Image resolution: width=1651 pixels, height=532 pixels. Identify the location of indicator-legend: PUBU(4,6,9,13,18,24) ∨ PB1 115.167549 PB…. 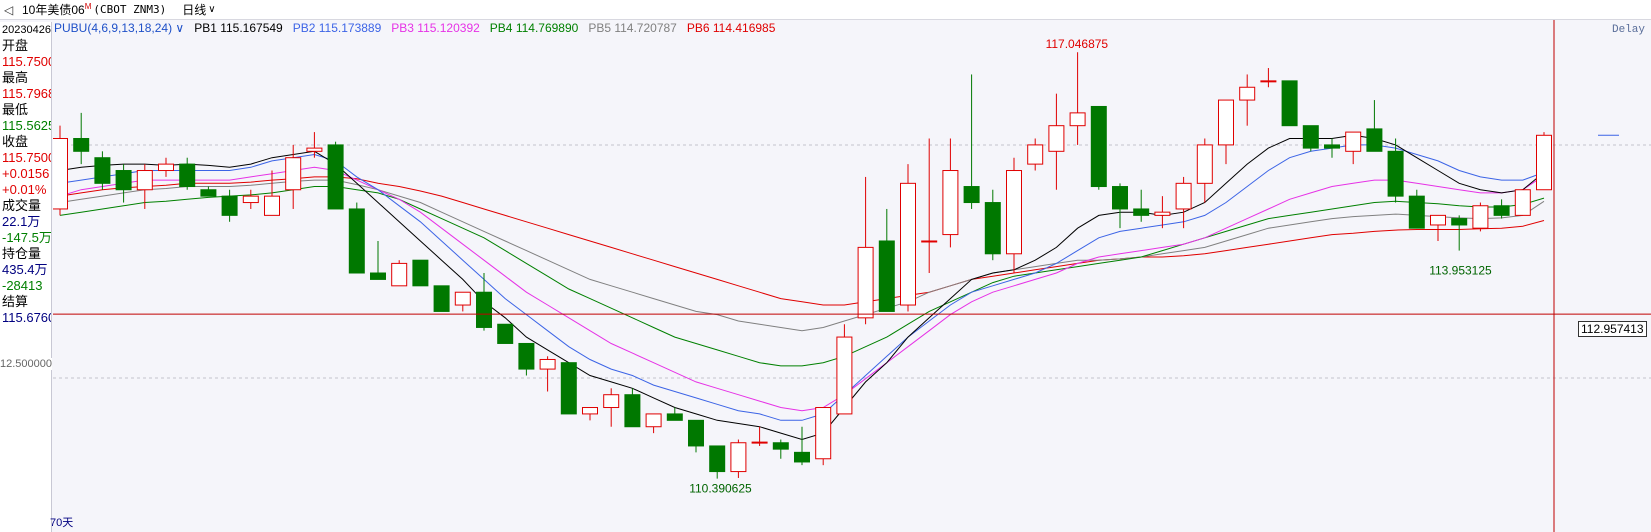
(414, 29).